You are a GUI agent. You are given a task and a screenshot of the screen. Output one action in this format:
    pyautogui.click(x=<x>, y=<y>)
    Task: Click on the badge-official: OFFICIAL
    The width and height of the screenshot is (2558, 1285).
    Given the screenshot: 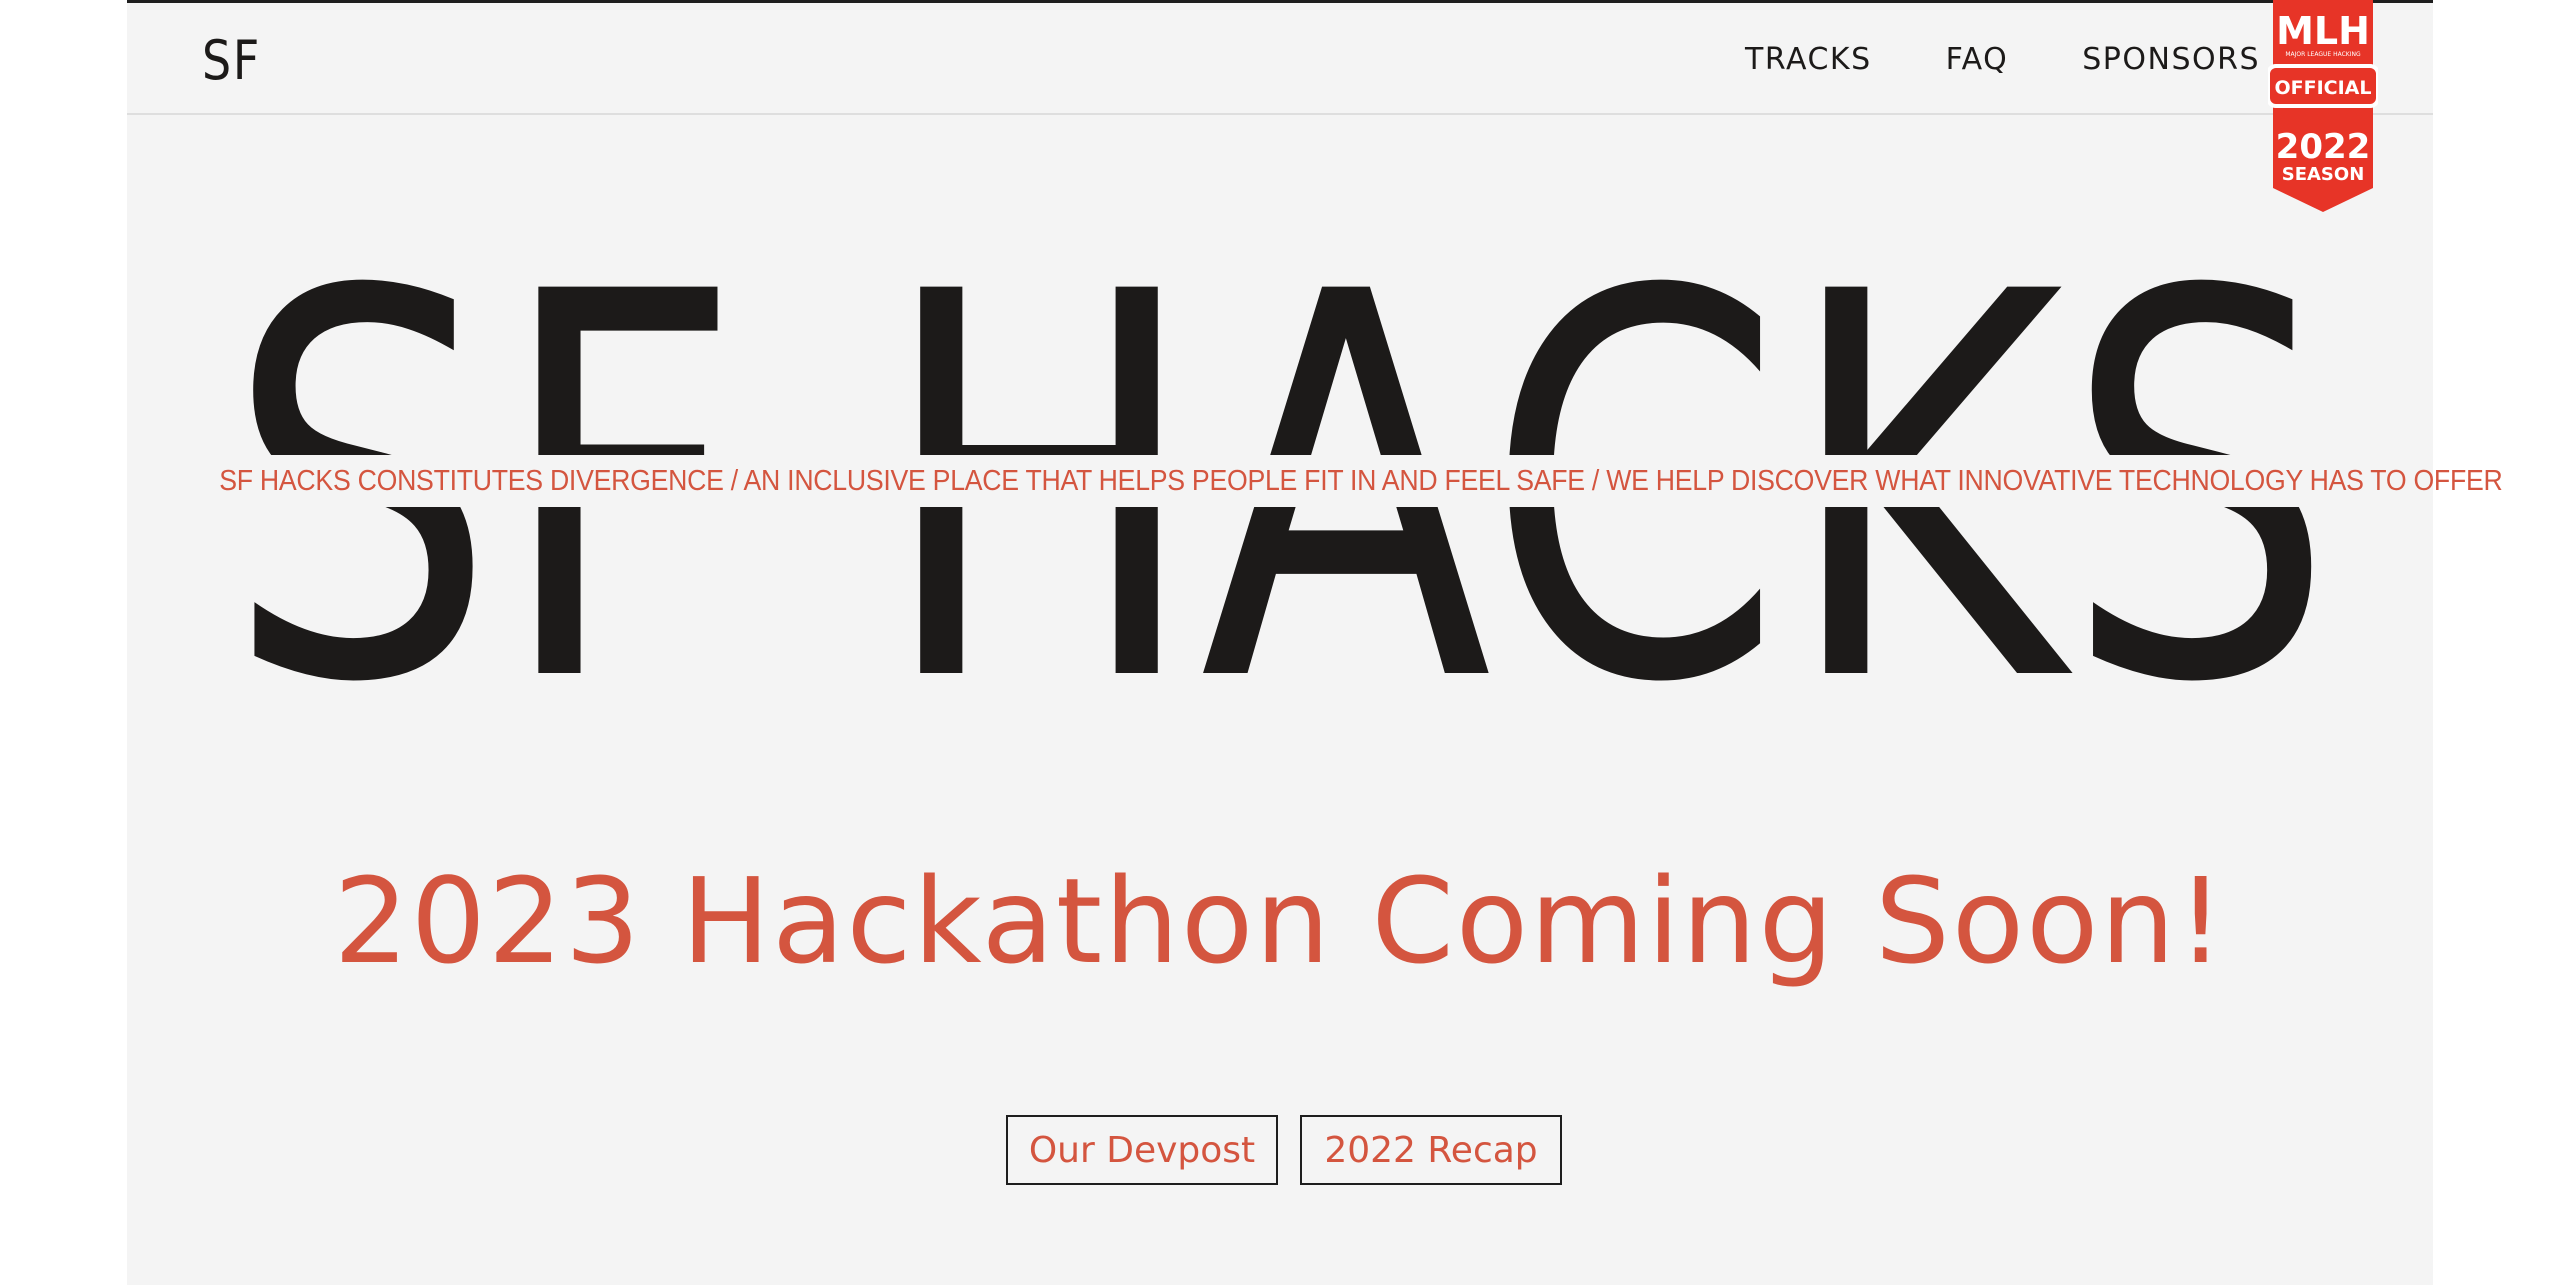 What is the action you would take?
    pyautogui.click(x=2322, y=88)
    